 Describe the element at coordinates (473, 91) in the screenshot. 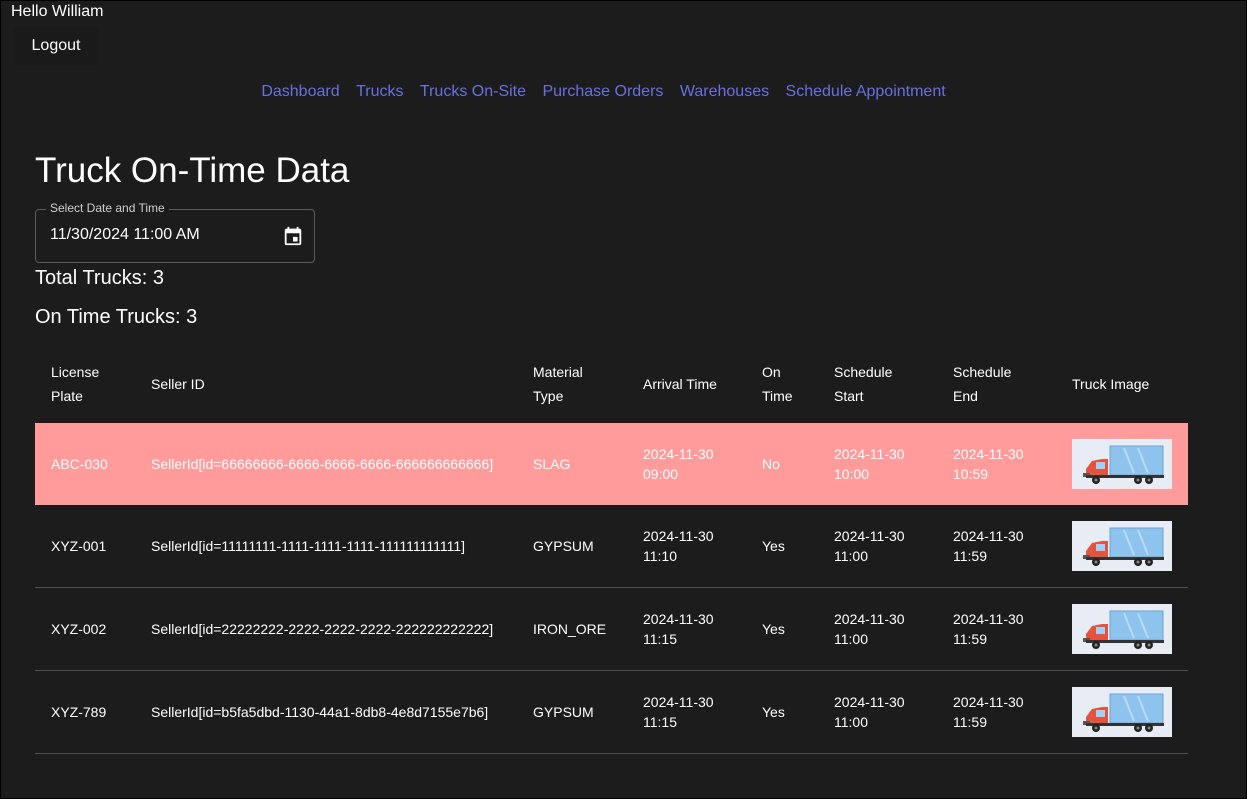

I see `nav-link-trucks-on-site: Trucks On-Site` at that location.